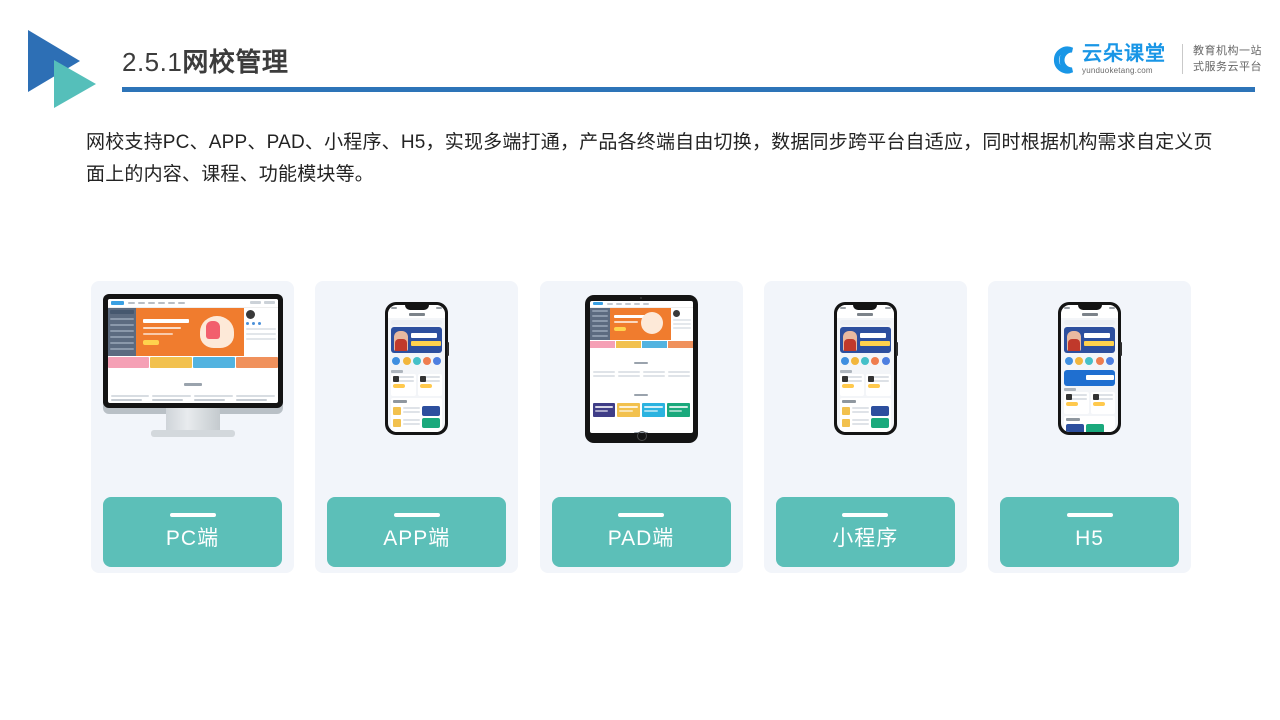 The image size is (1280, 720). I want to click on triangle-front-icon, so click(75, 84).